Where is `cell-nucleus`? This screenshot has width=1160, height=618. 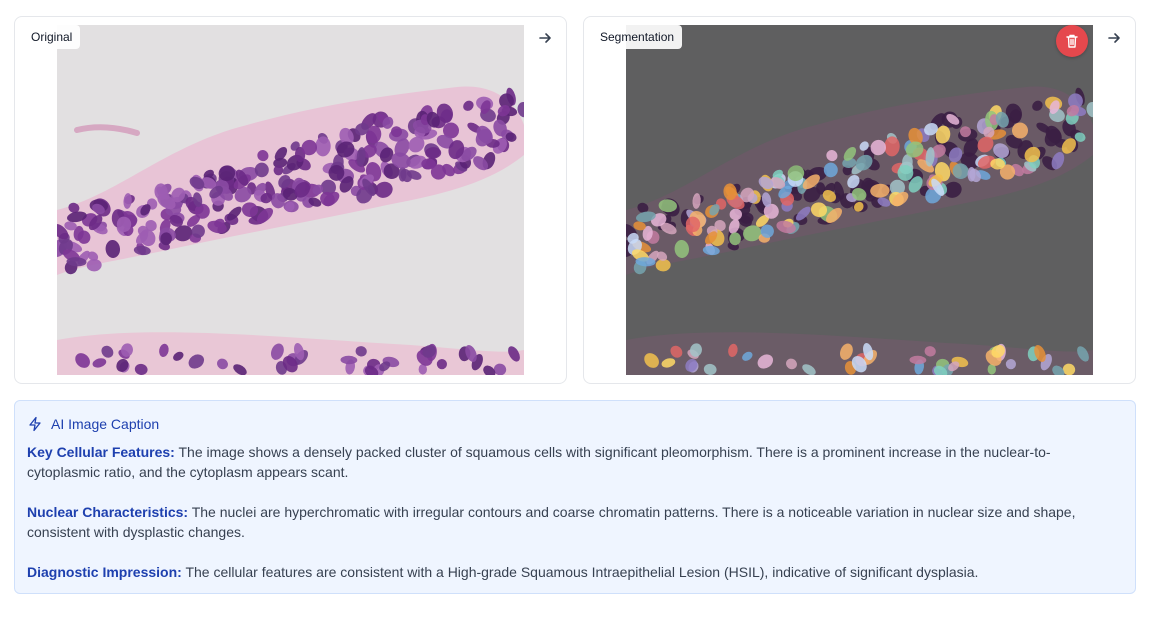 cell-nucleus is located at coordinates (278, 170).